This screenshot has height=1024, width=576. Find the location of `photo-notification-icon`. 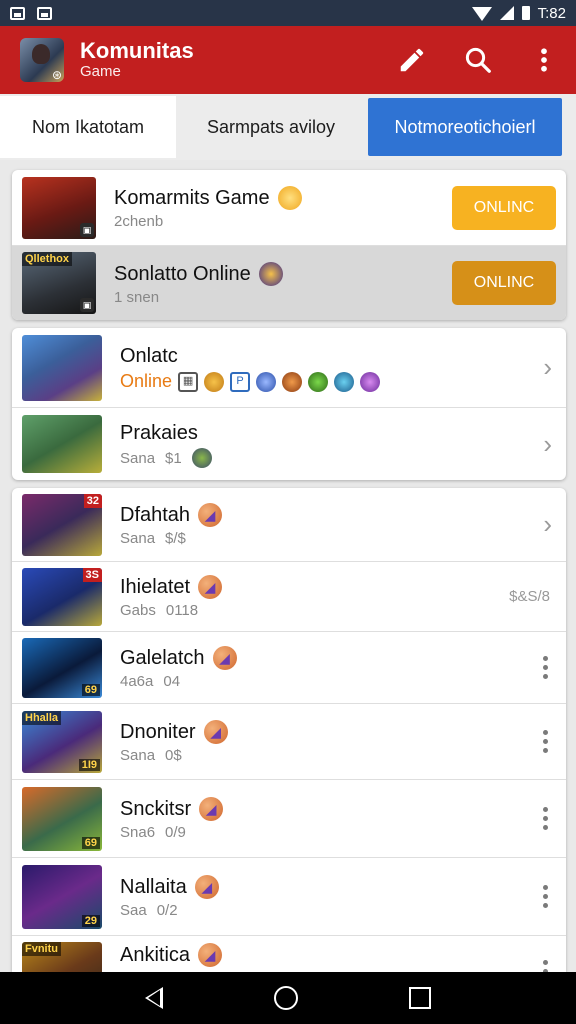

photo-notification-icon is located at coordinates (44, 13).